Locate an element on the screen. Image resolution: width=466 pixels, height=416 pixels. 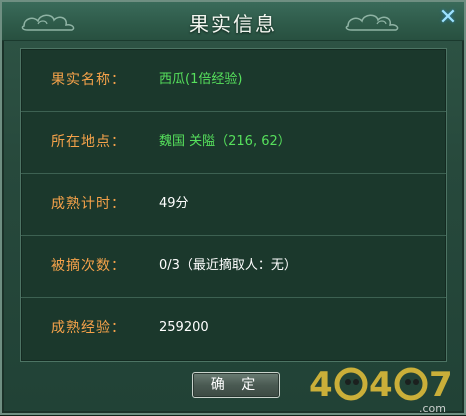
title-bar: 果实信息 ✕ is located at coordinates (233, 21).